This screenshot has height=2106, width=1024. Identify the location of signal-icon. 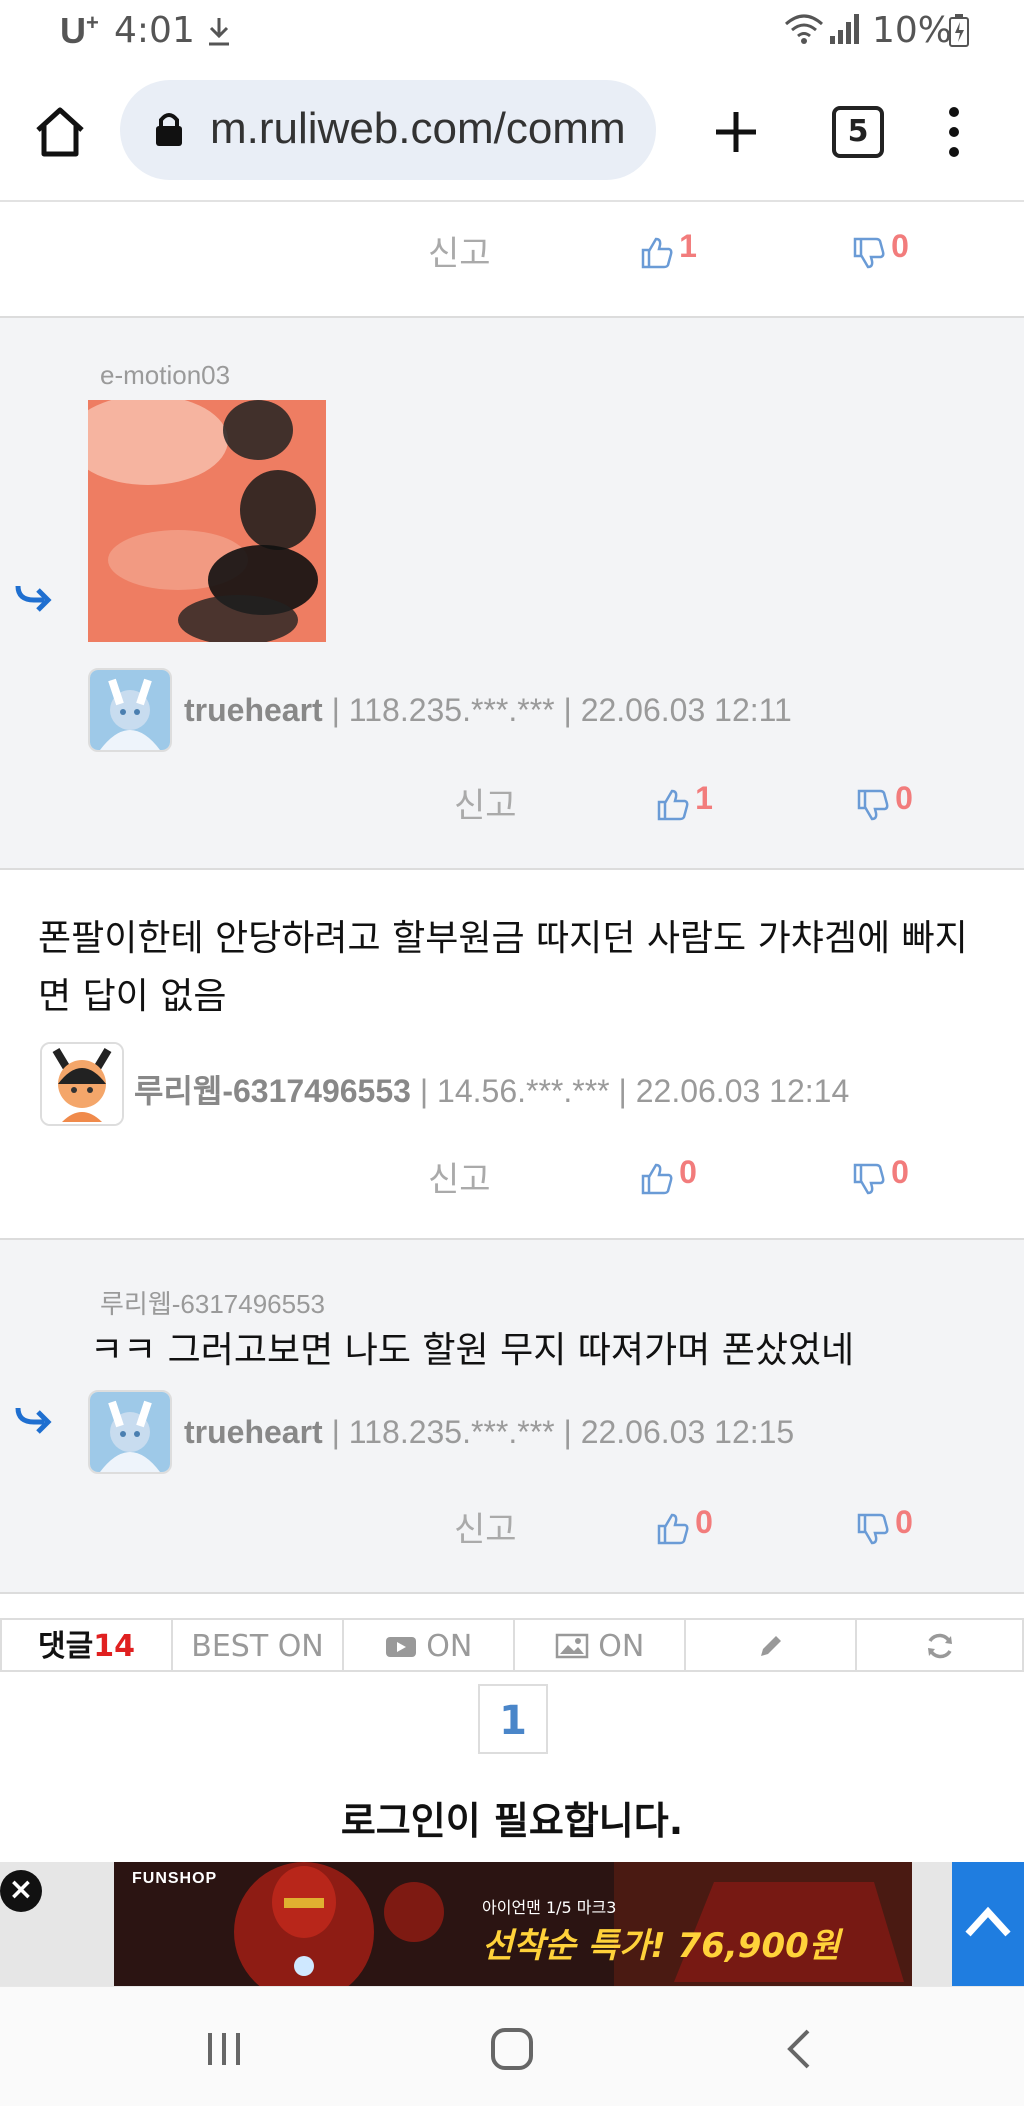
(844, 29).